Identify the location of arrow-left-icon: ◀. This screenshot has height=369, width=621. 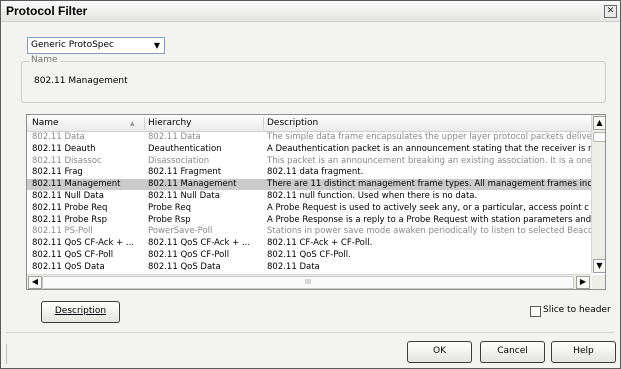
(35, 282).